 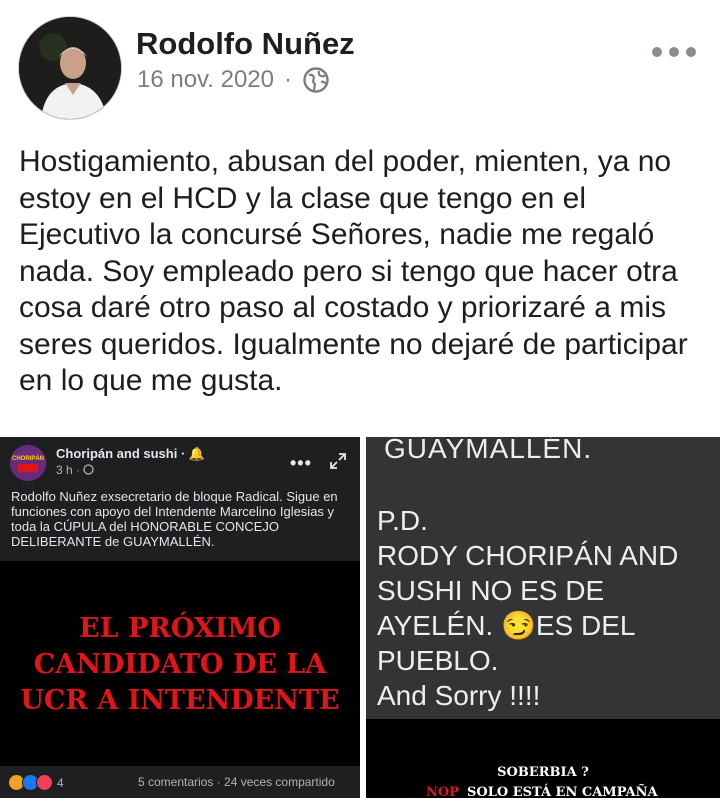 I want to click on headline-line: EL PRÓXIMO, so click(x=180, y=628).